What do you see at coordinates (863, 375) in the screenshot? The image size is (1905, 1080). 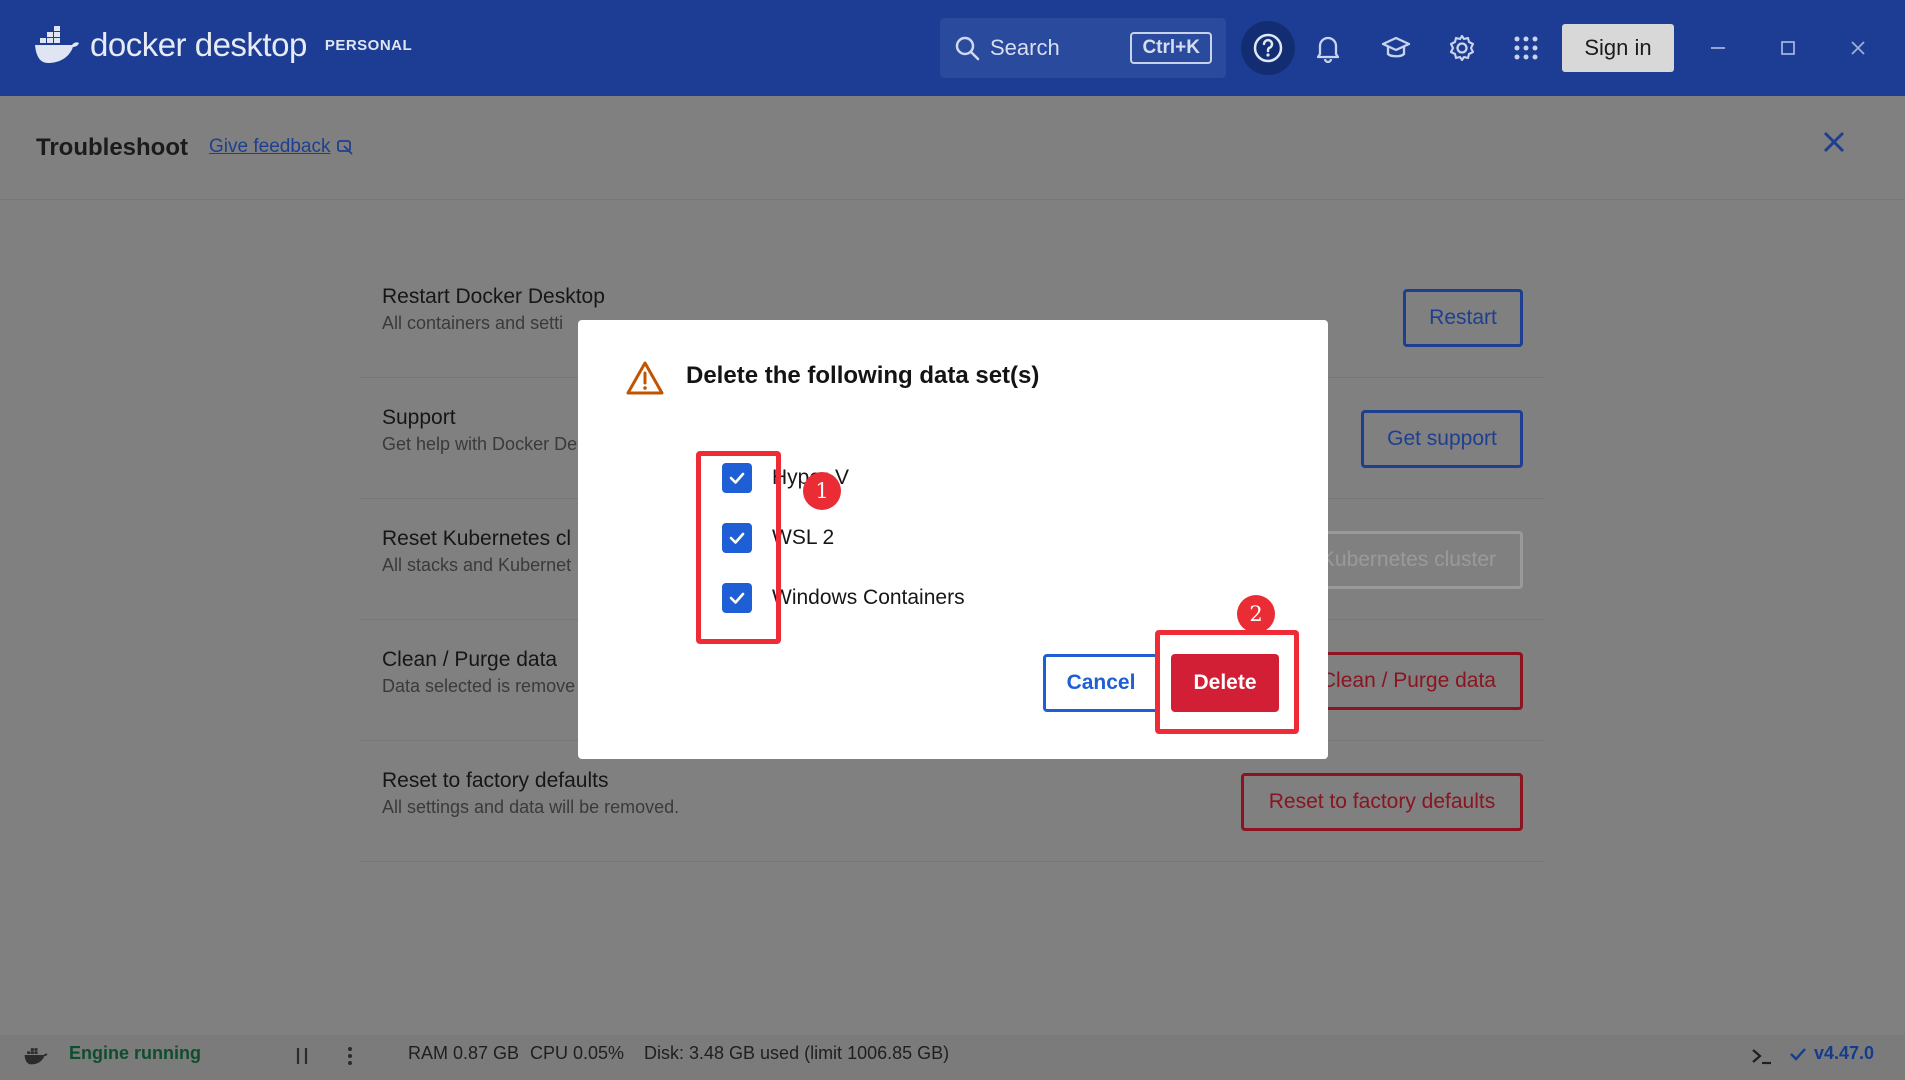 I see `dialog-title: Delete the following data set(s)` at bounding box center [863, 375].